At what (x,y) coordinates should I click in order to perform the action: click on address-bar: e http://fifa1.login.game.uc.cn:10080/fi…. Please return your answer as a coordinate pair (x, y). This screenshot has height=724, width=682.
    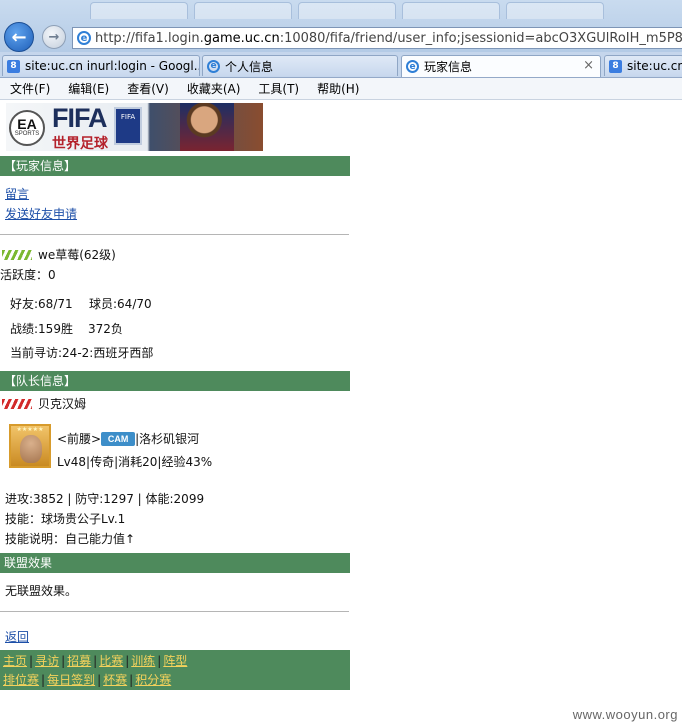
    Looking at the image, I should click on (377, 38).